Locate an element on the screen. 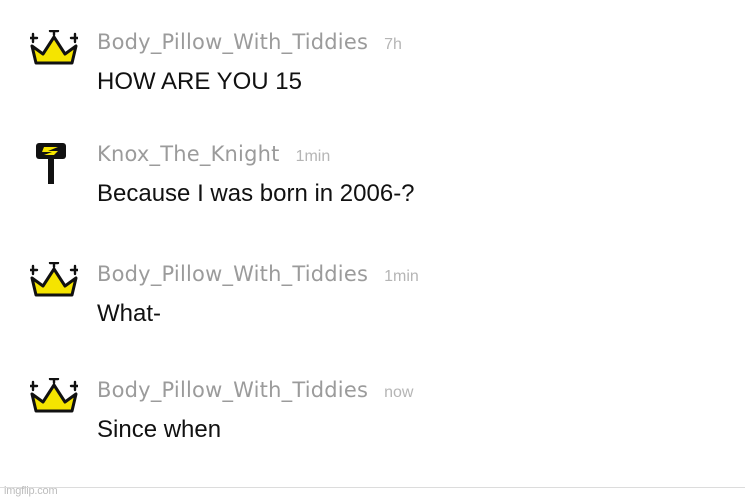  comment-text: HOW ARE YOU 15 is located at coordinates (199, 81).